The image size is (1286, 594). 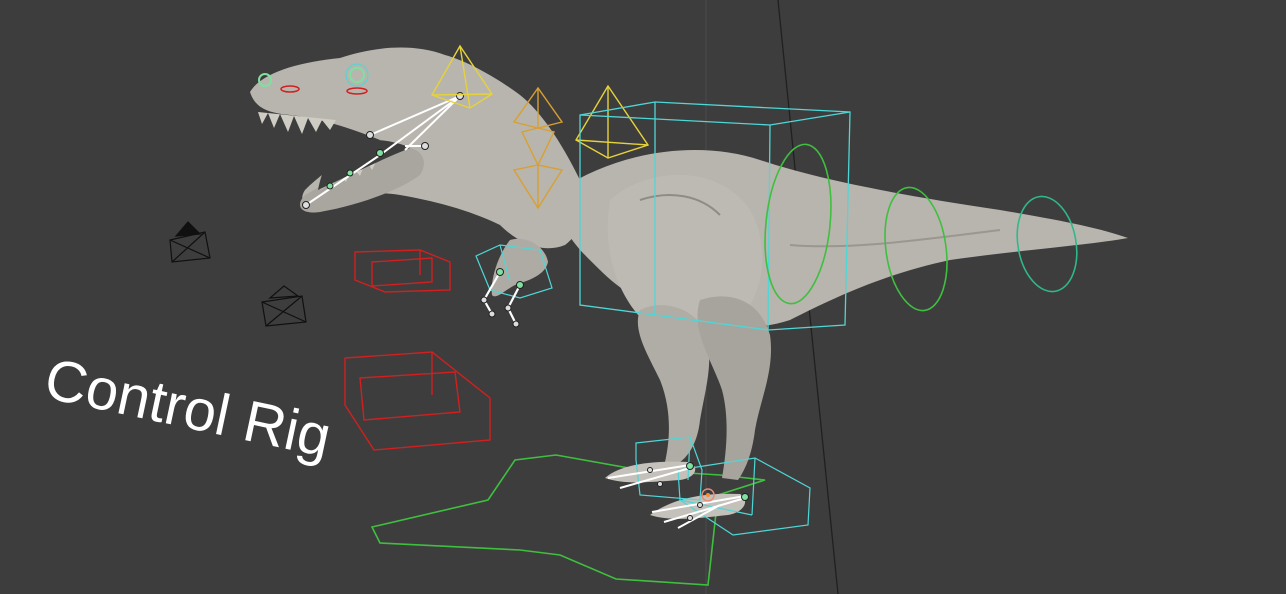 I want to click on ik-target-box-upper, so click(x=402, y=271).